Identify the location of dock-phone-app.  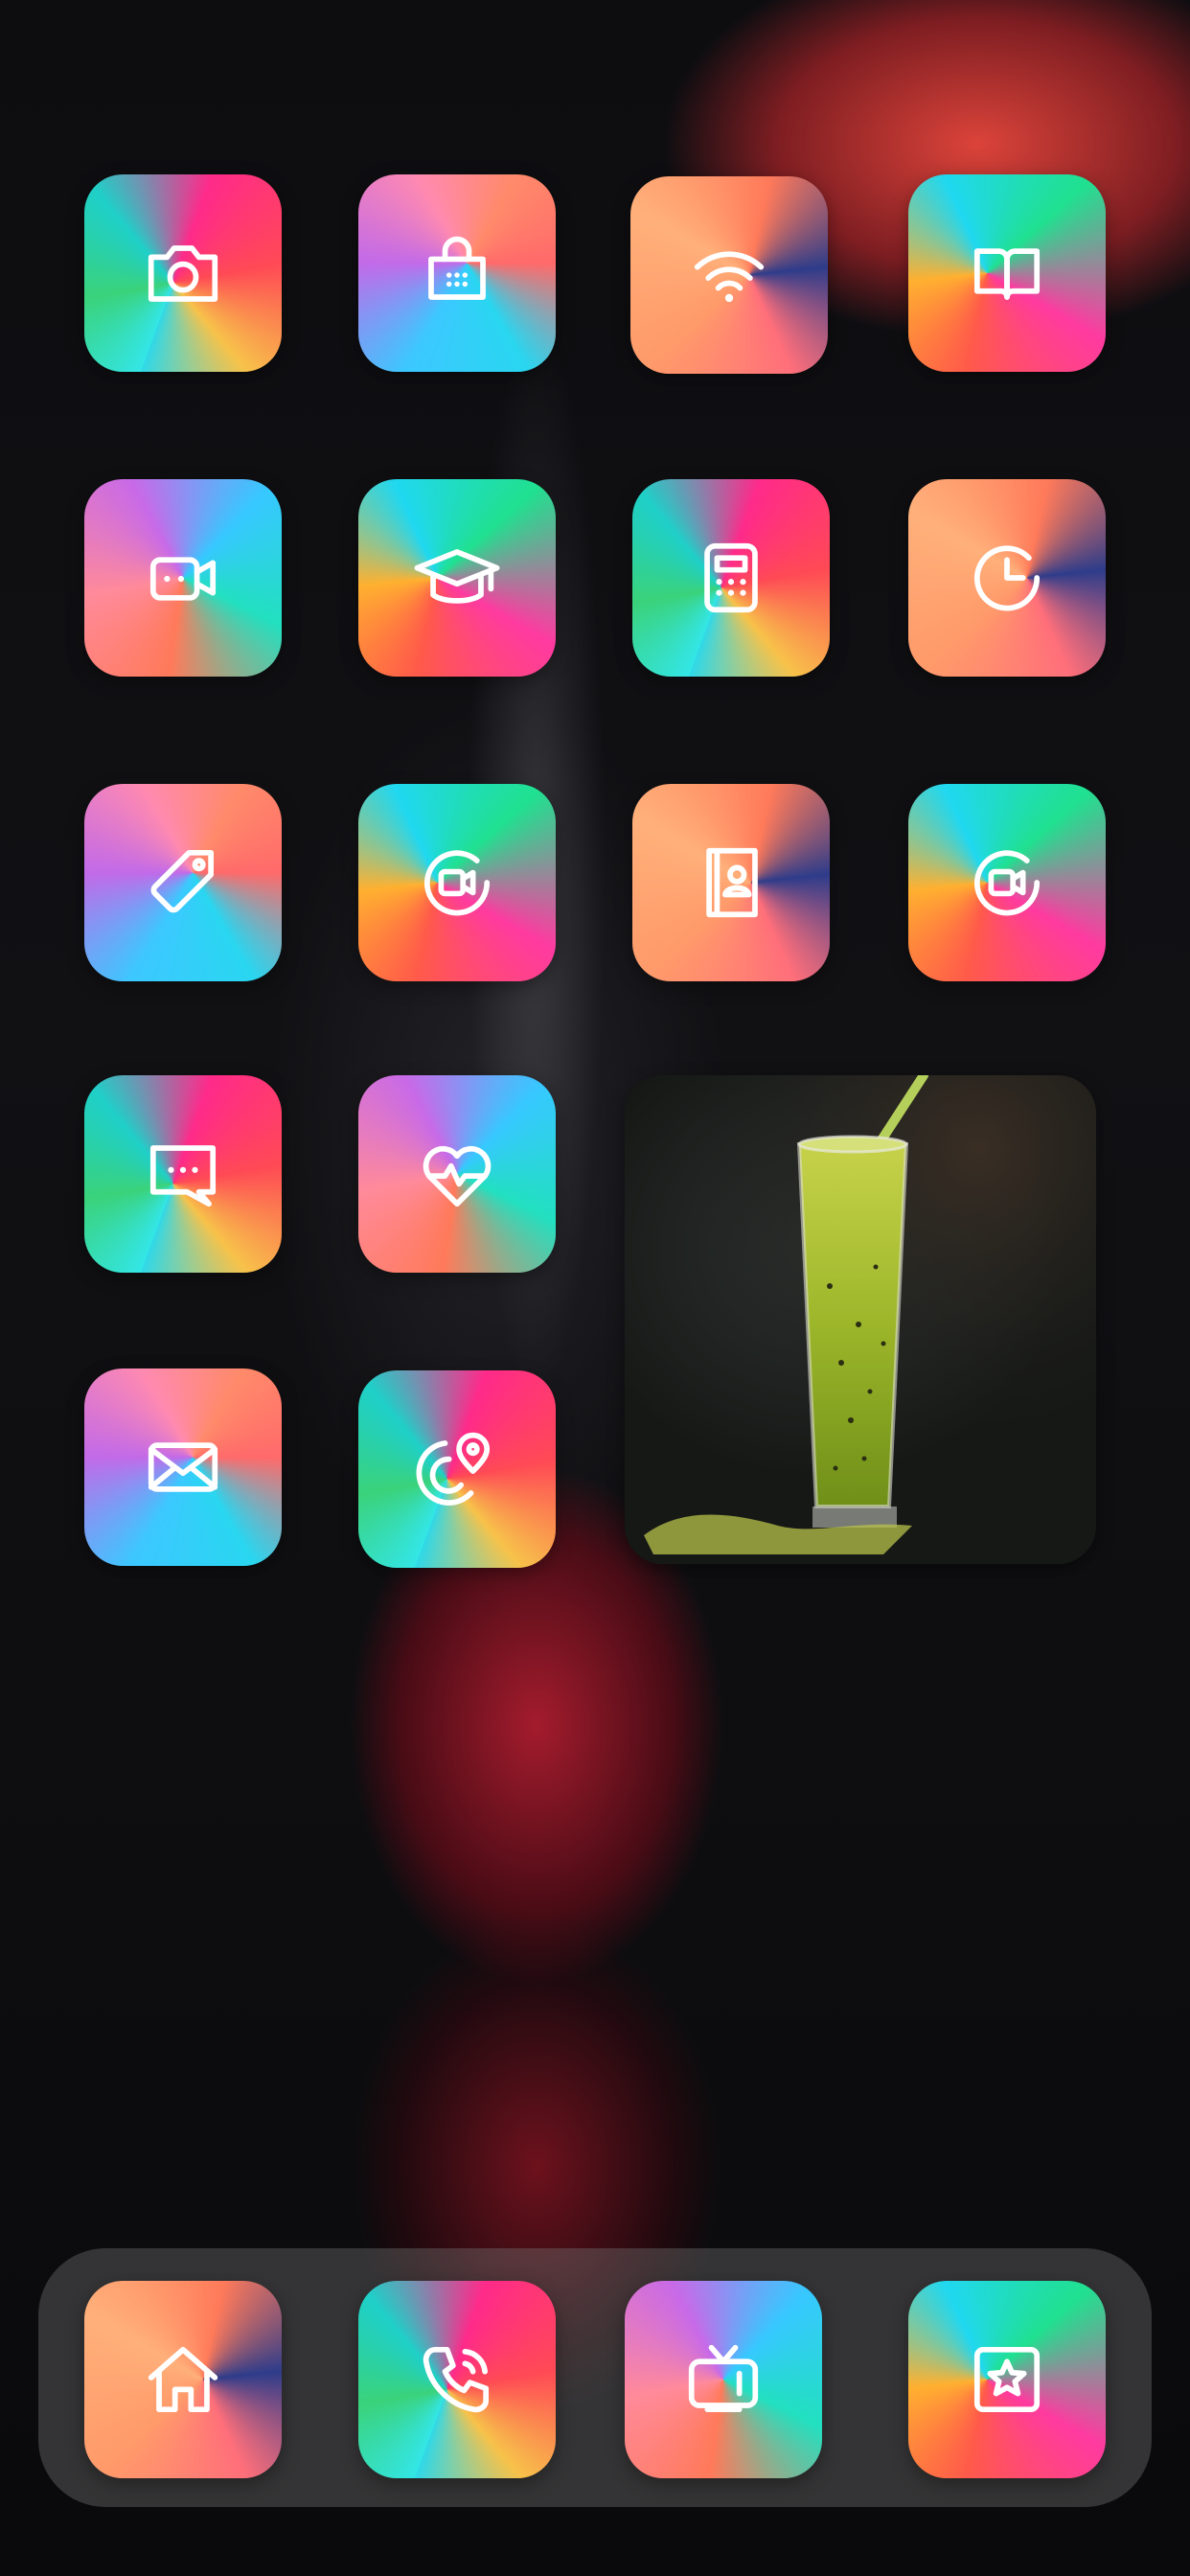
(457, 2379).